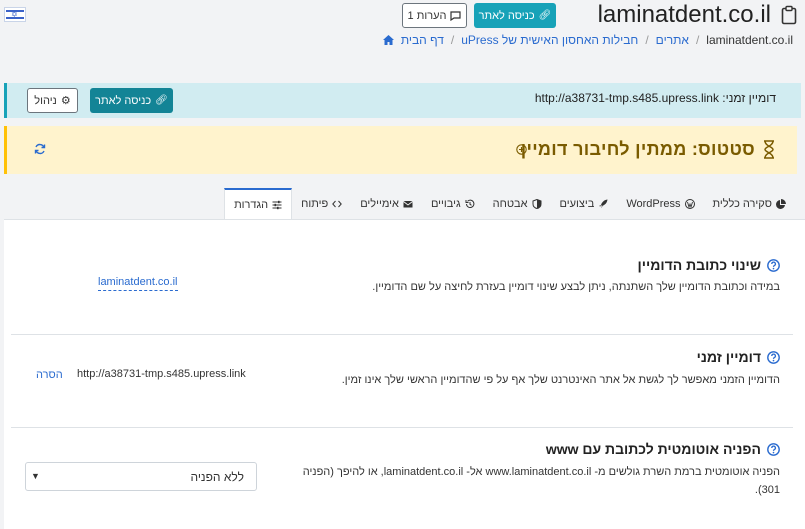  What do you see at coordinates (138, 283) in the screenshot?
I see `domain-change-link: laminatdent.co.il` at bounding box center [138, 283].